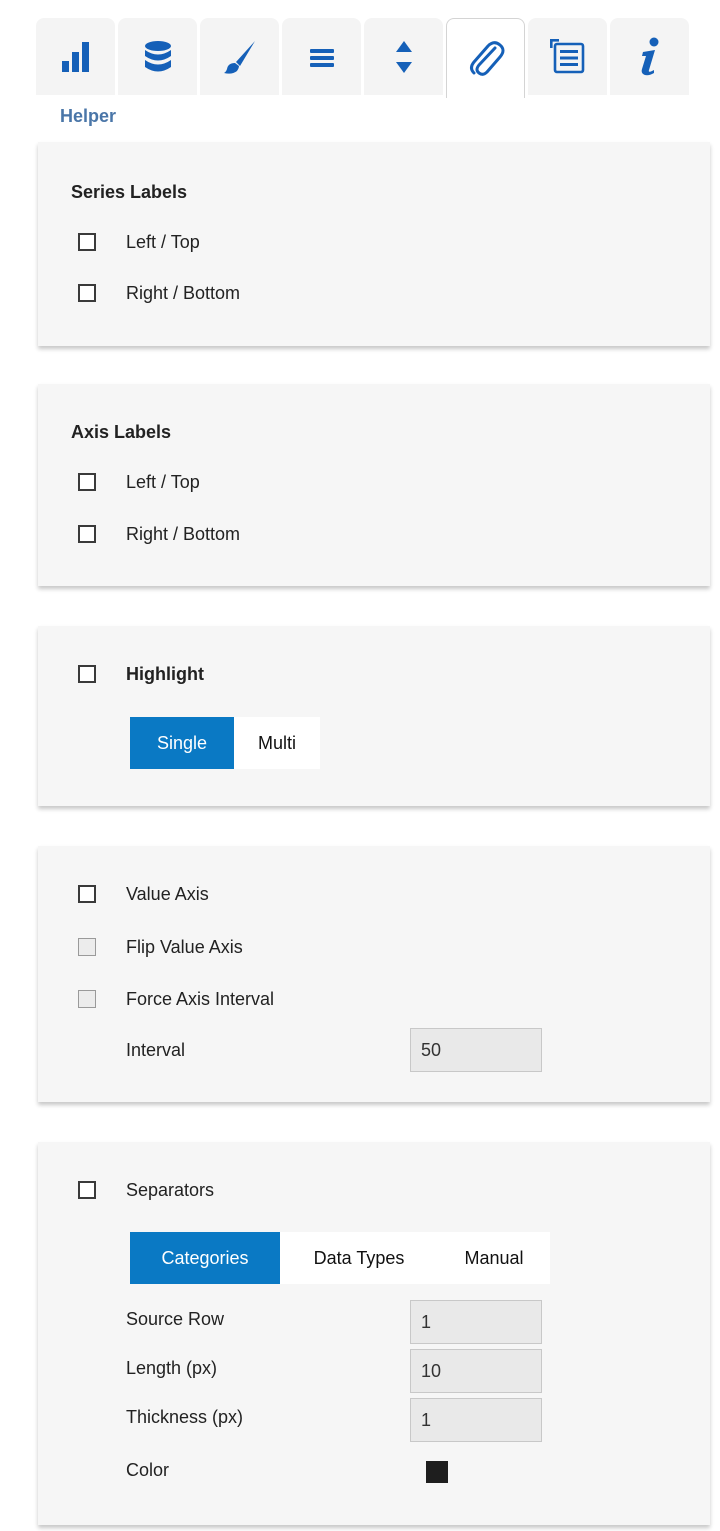 The height and width of the screenshot is (1531, 720). Describe the element at coordinates (374, 716) in the screenshot. I see `highlight-panel: Highlight Single Multi` at that location.